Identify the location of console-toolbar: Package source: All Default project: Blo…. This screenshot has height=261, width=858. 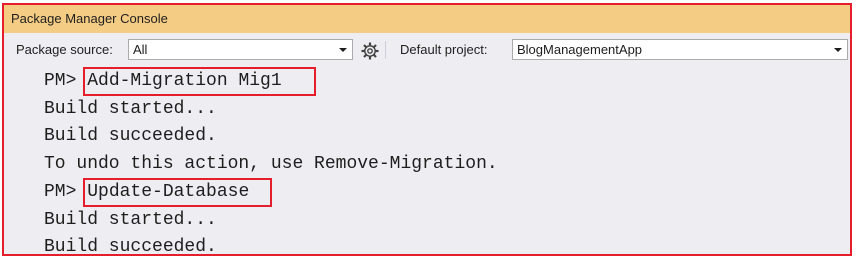
(427, 50).